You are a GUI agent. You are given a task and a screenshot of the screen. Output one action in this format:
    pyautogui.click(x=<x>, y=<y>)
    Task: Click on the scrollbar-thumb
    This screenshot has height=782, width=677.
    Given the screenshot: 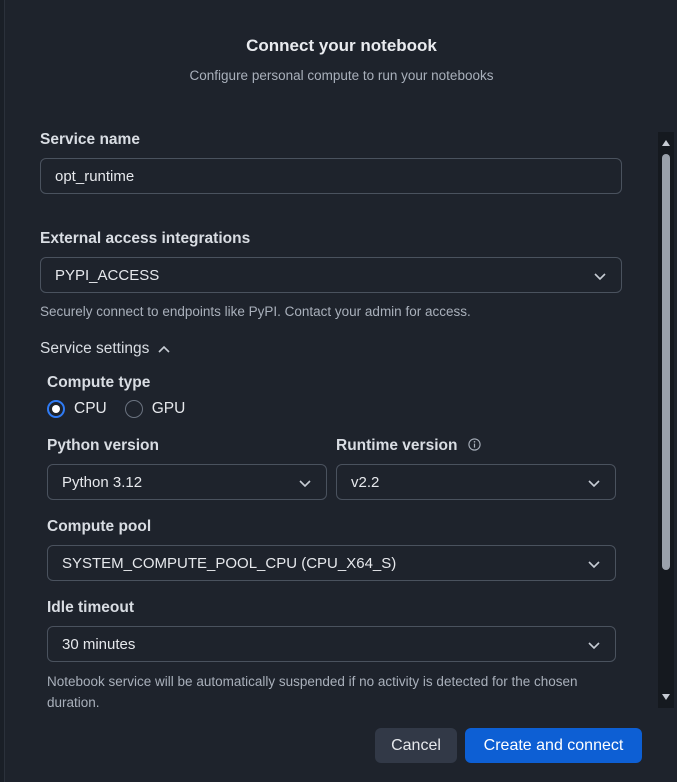 What is the action you would take?
    pyautogui.click(x=666, y=362)
    